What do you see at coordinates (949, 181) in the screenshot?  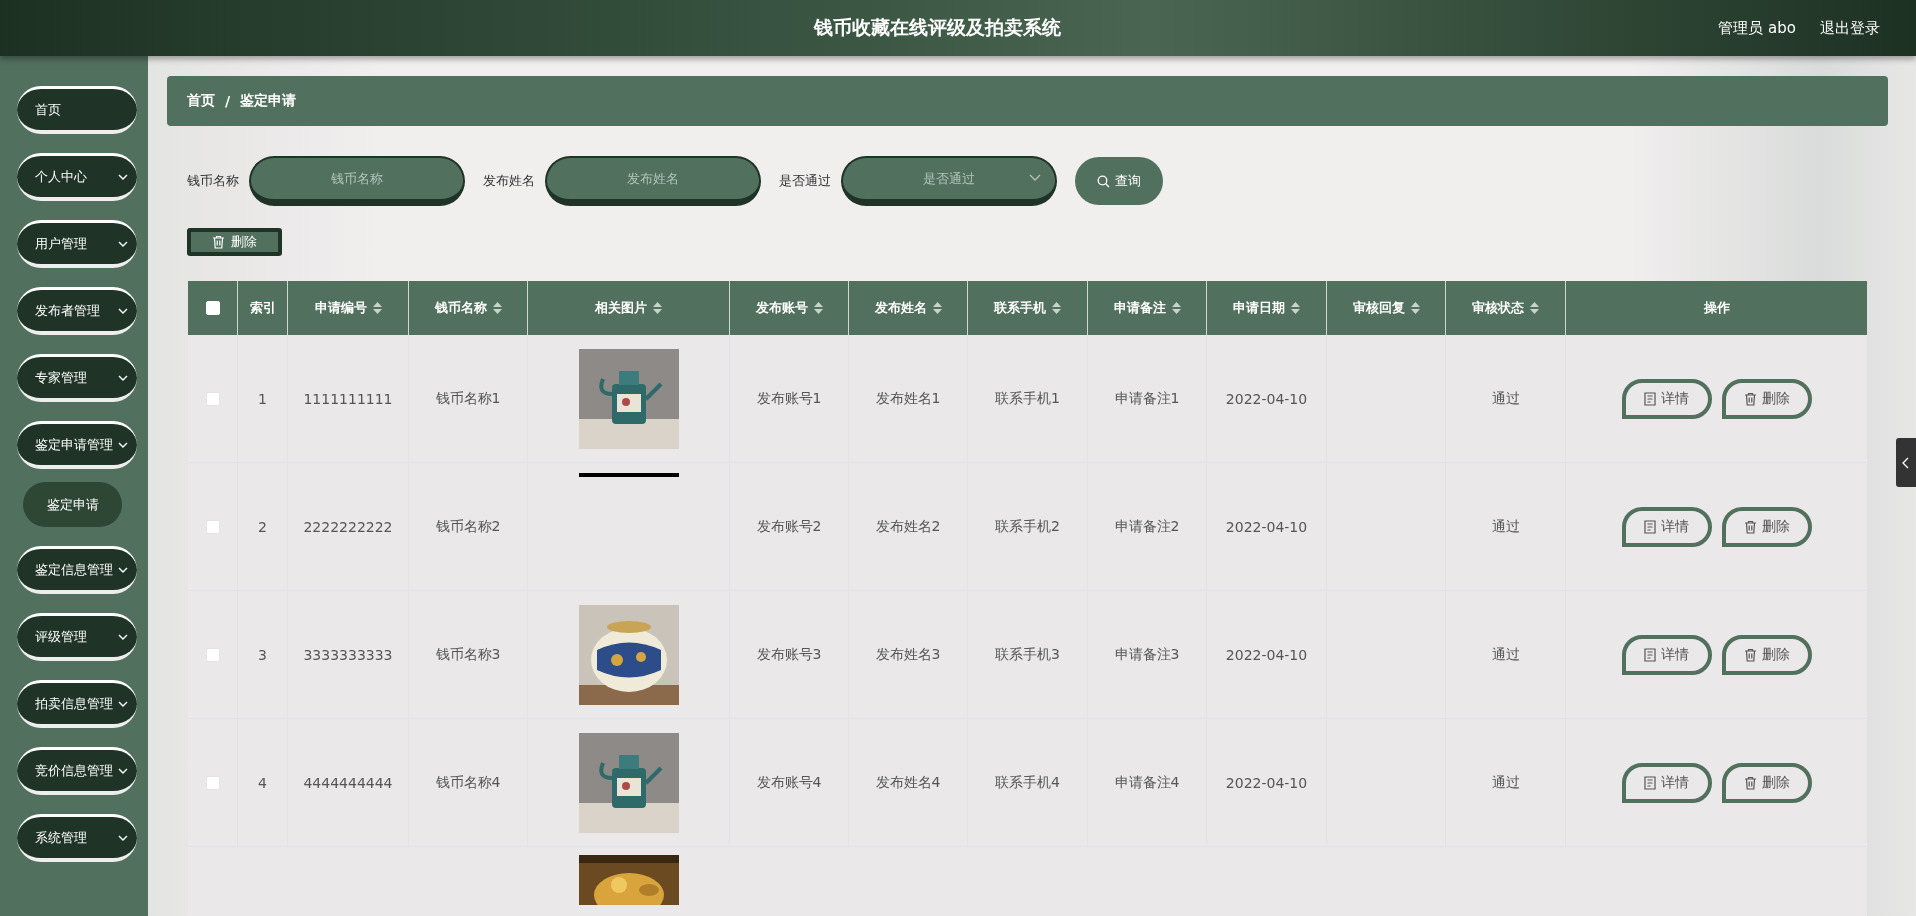 I see `select-field: 是否通过` at bounding box center [949, 181].